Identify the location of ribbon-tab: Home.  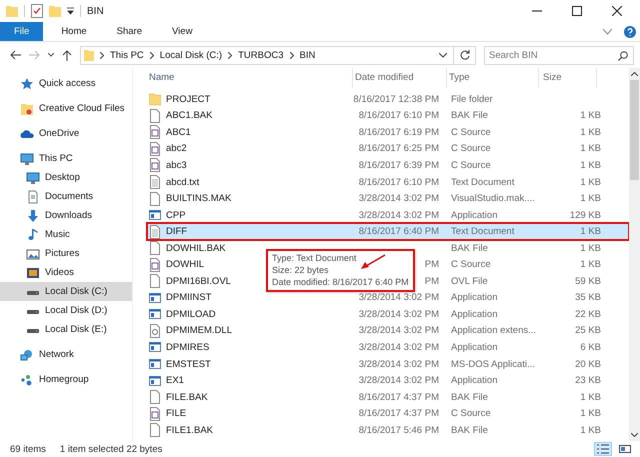
(74, 31).